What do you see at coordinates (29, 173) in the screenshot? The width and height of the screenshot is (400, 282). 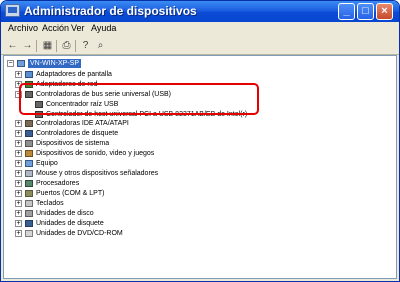 I see `mouse-icon` at bounding box center [29, 173].